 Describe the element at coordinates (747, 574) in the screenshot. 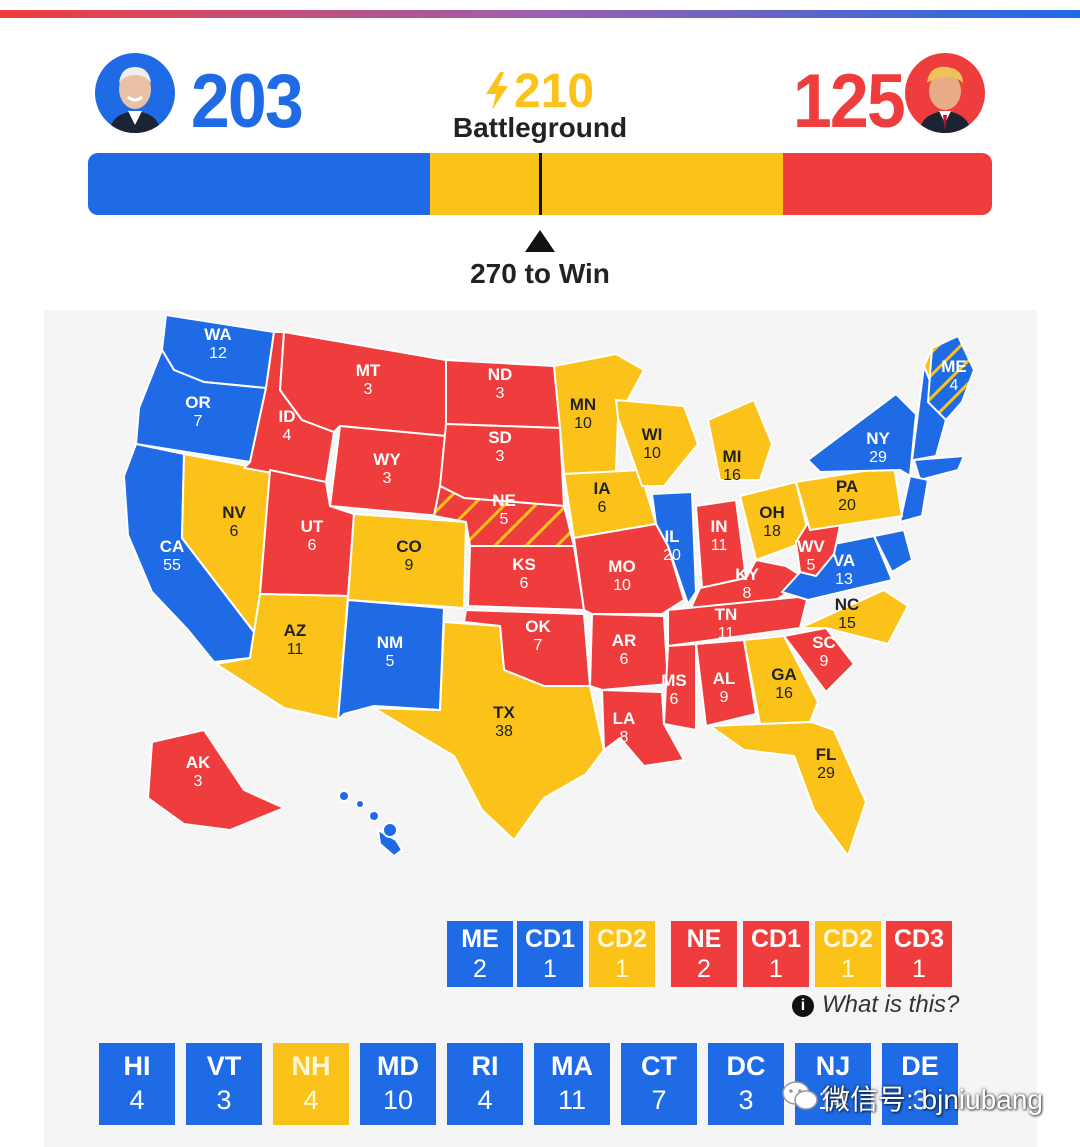

I see `state-label-ky: KY` at that location.